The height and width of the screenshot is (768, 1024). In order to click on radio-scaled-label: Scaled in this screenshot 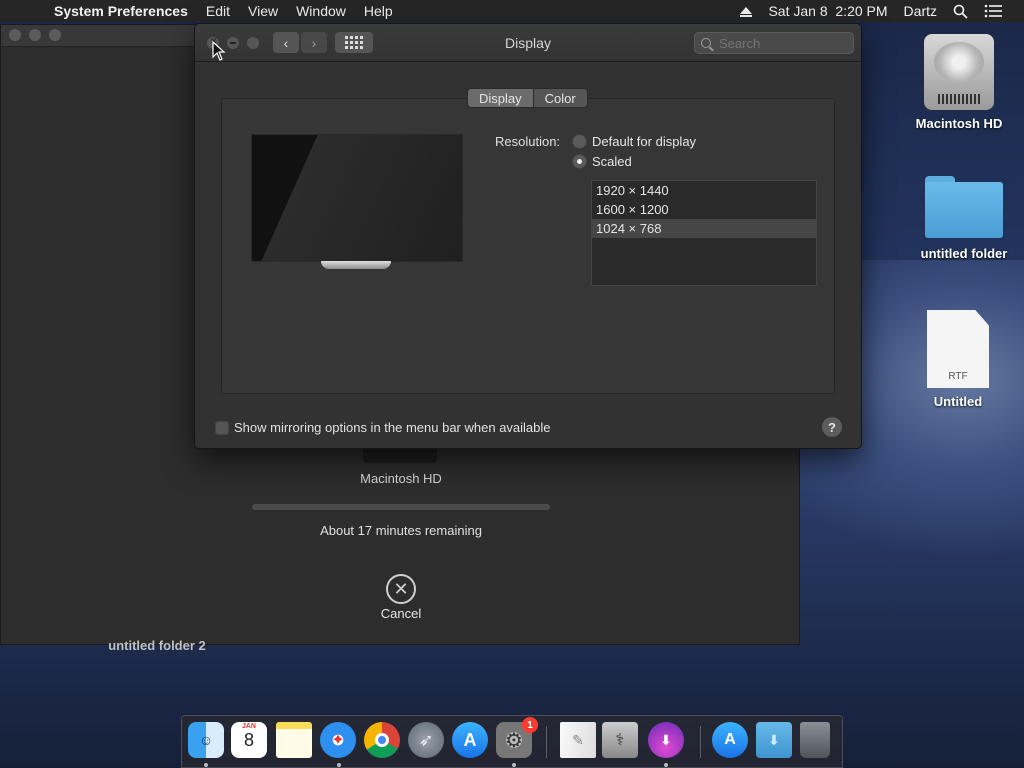, I will do `click(612, 161)`.